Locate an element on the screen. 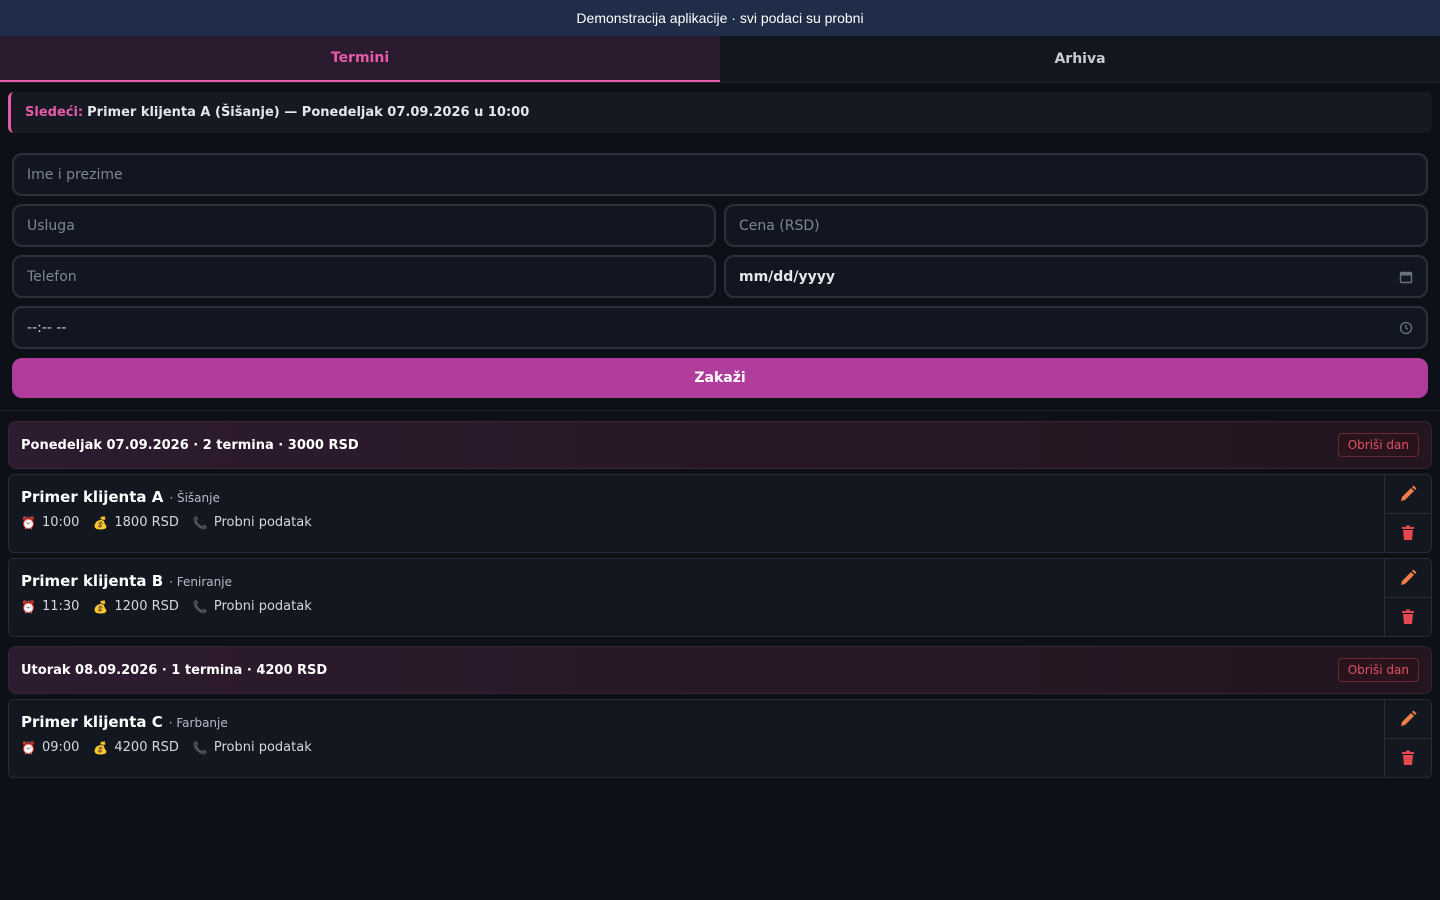  submit-button: Zakaži is located at coordinates (720, 378).